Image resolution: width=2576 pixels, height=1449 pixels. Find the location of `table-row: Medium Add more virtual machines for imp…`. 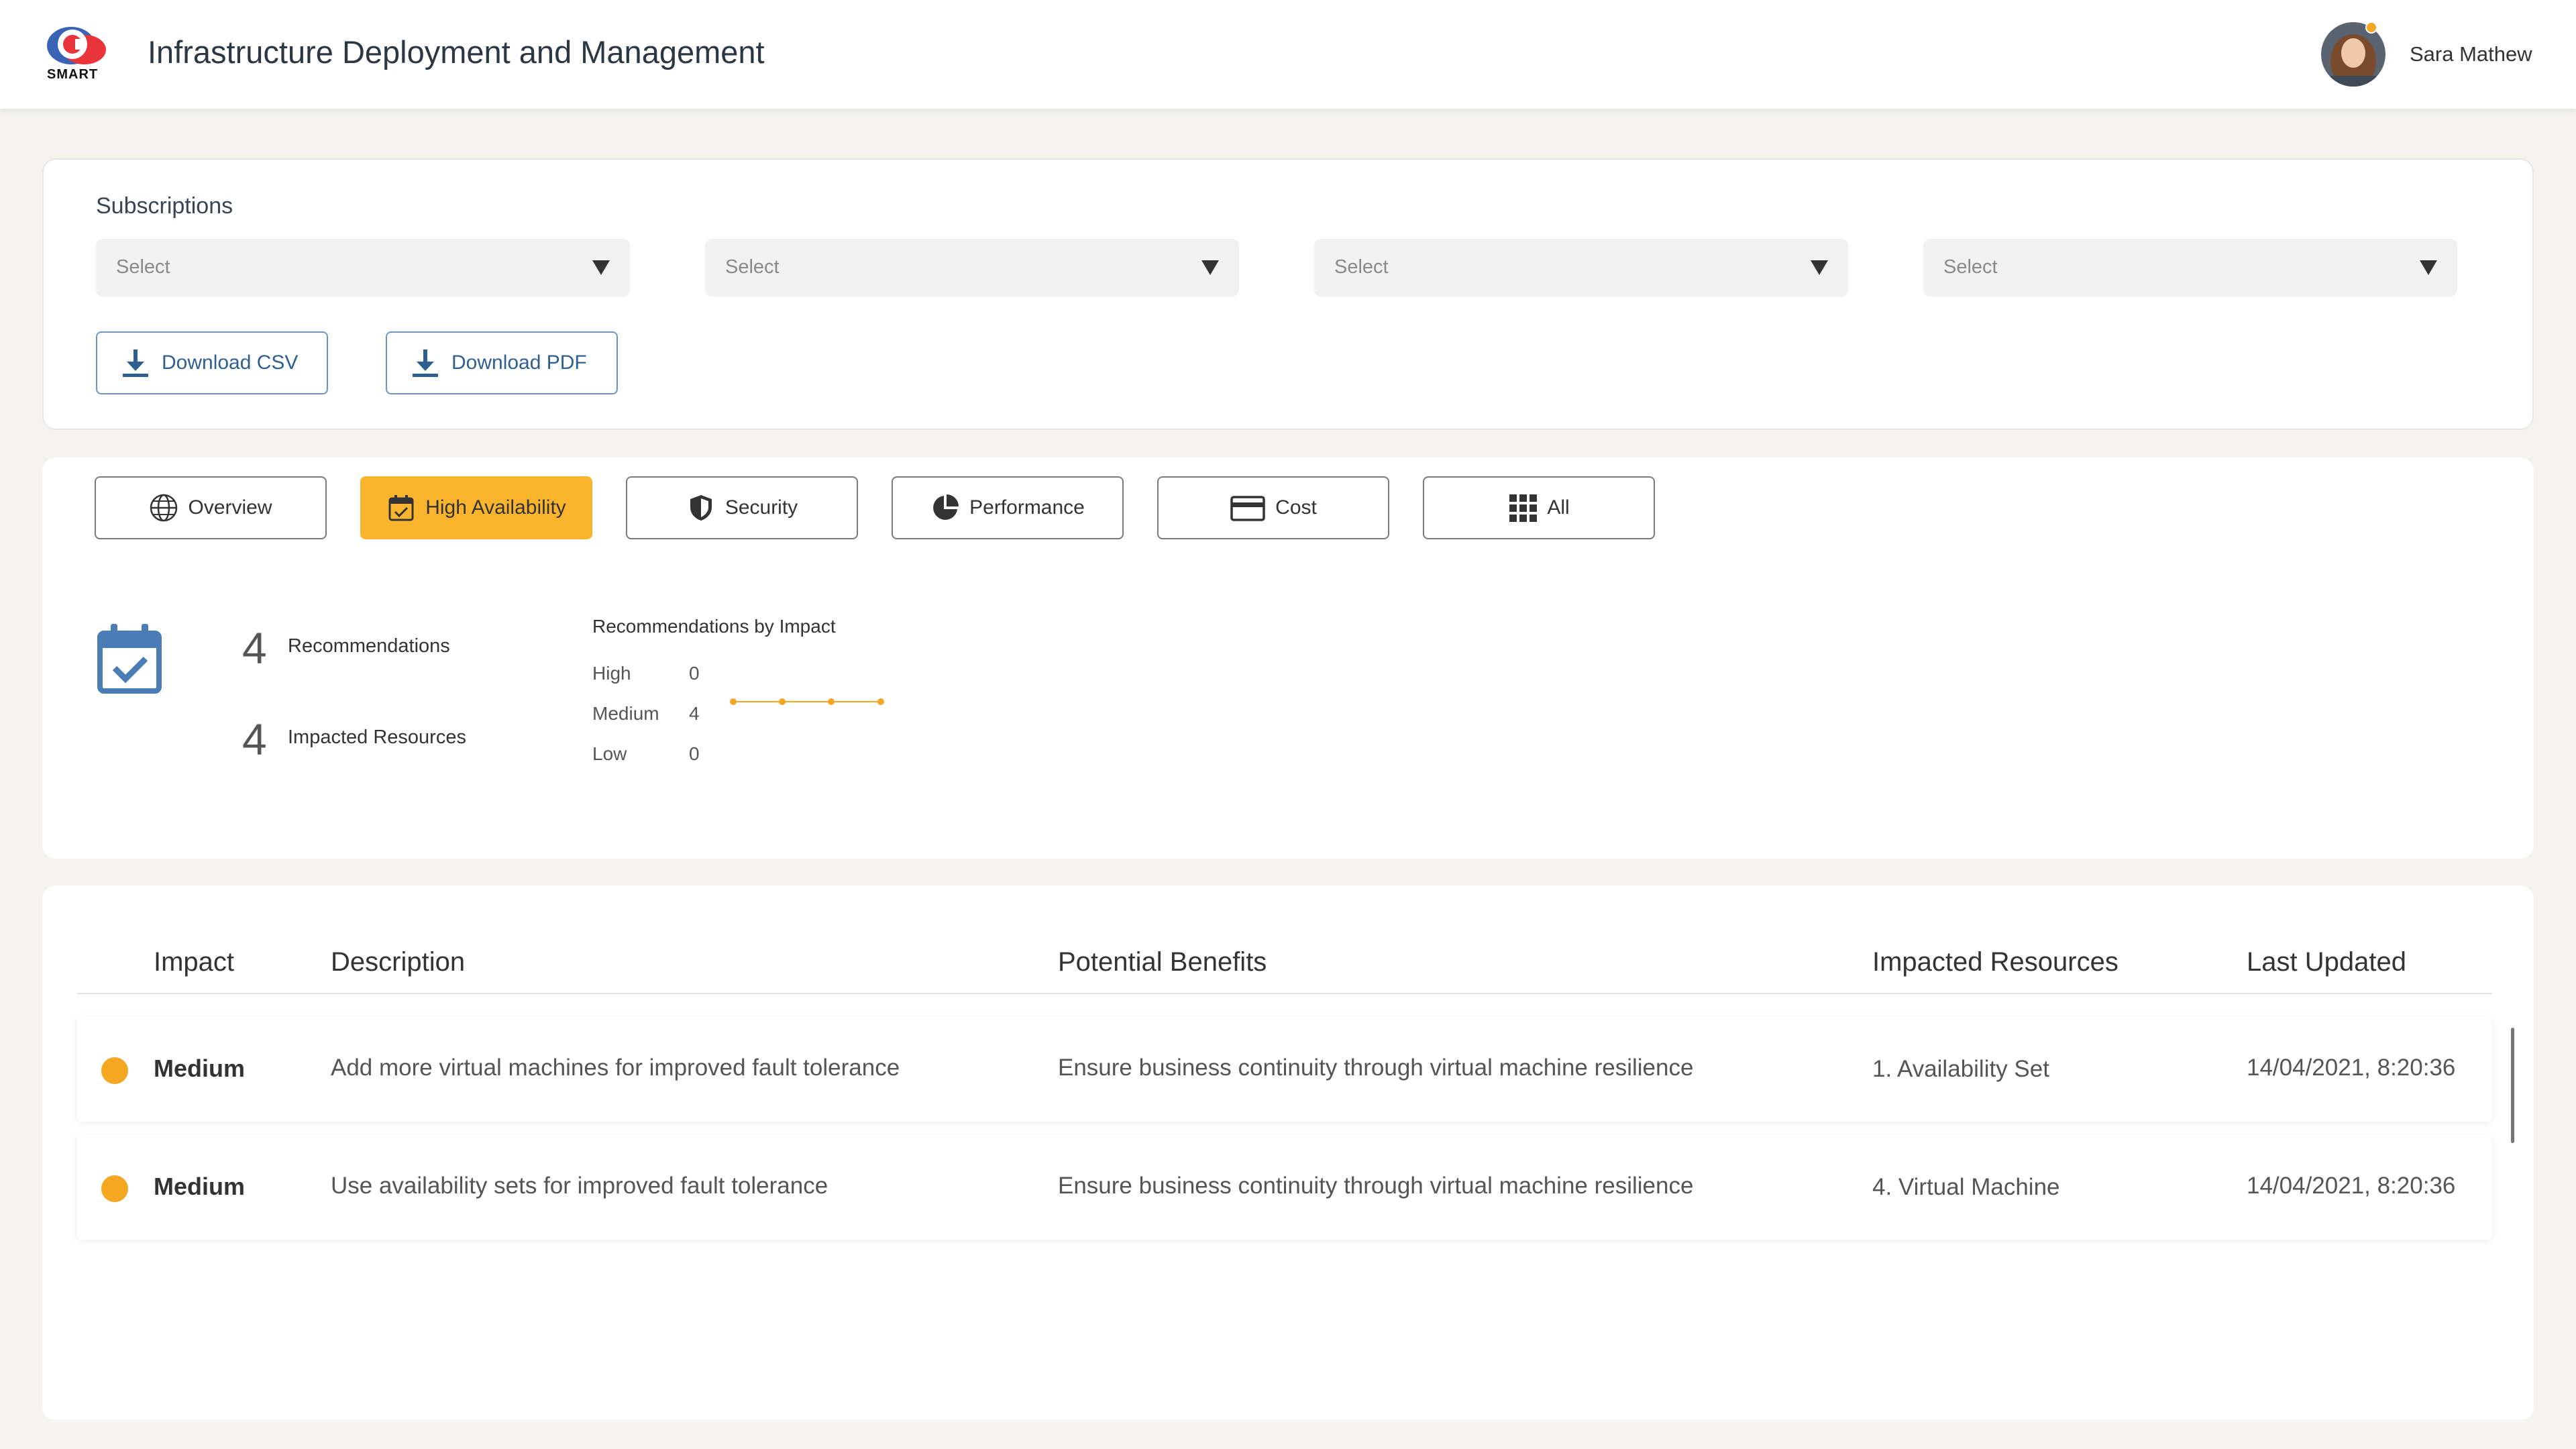

table-row: Medium Add more virtual machines for imp… is located at coordinates (1284, 1069).